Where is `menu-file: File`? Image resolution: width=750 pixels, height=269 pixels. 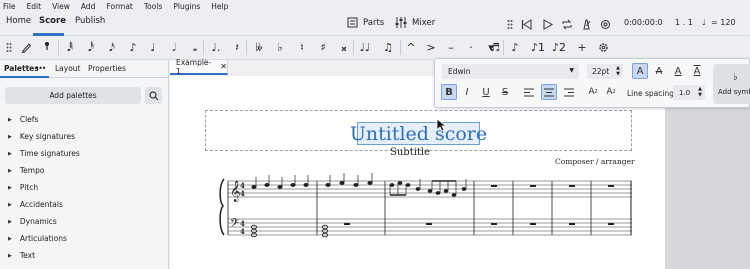 menu-file: File is located at coordinates (9, 6).